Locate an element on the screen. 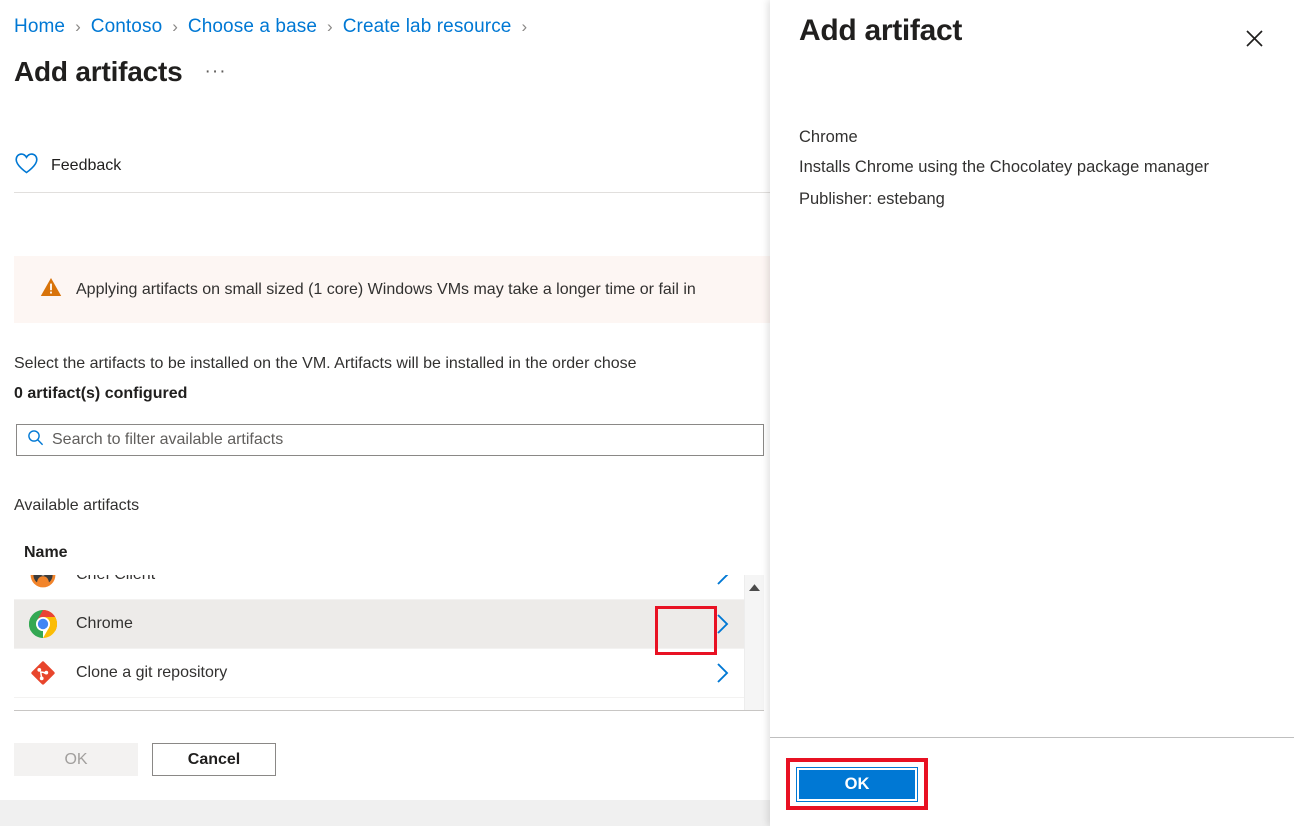  search-icon is located at coordinates (35, 440).